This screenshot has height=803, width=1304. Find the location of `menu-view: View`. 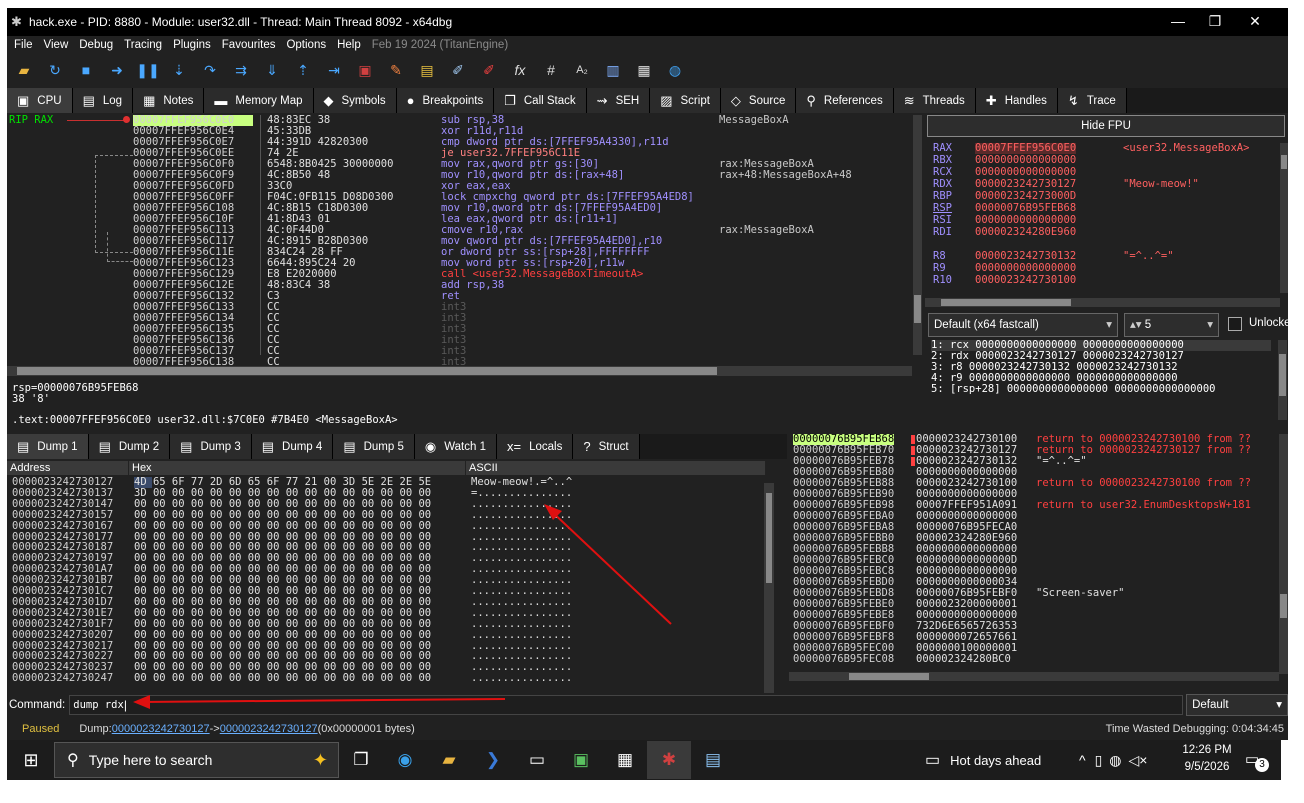

menu-view: View is located at coordinates (56, 45).